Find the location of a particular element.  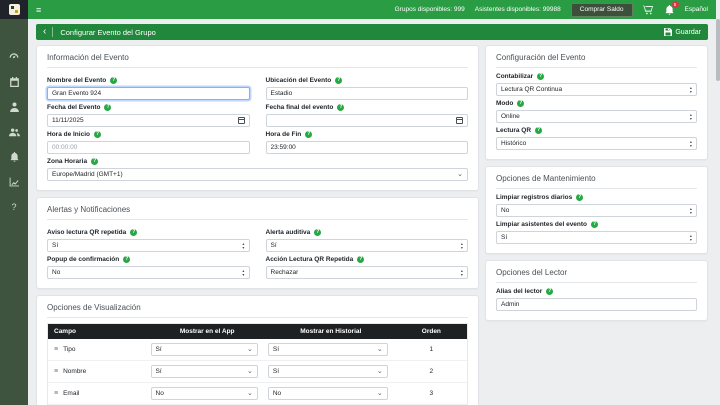

show-in-history-select: No ⌄ is located at coordinates (327, 393).